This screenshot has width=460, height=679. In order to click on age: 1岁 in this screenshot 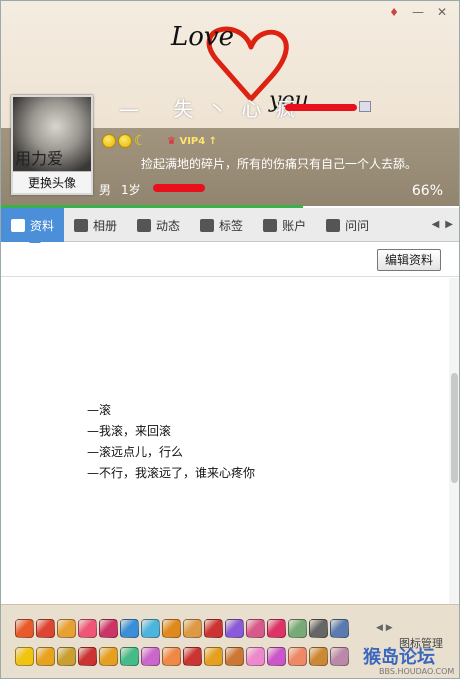, I will do `click(131, 190)`.